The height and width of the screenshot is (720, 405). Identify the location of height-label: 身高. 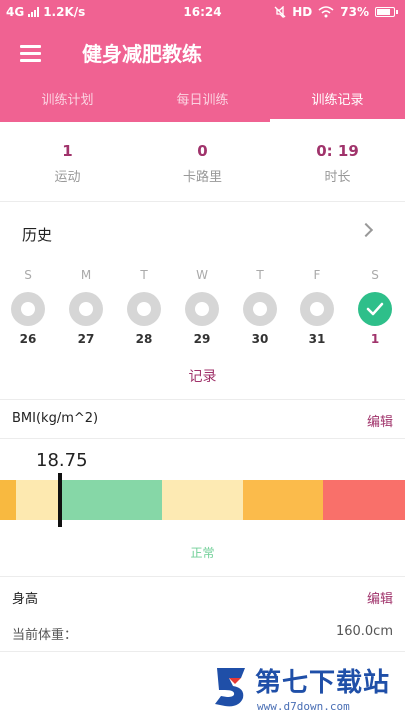
(25, 599).